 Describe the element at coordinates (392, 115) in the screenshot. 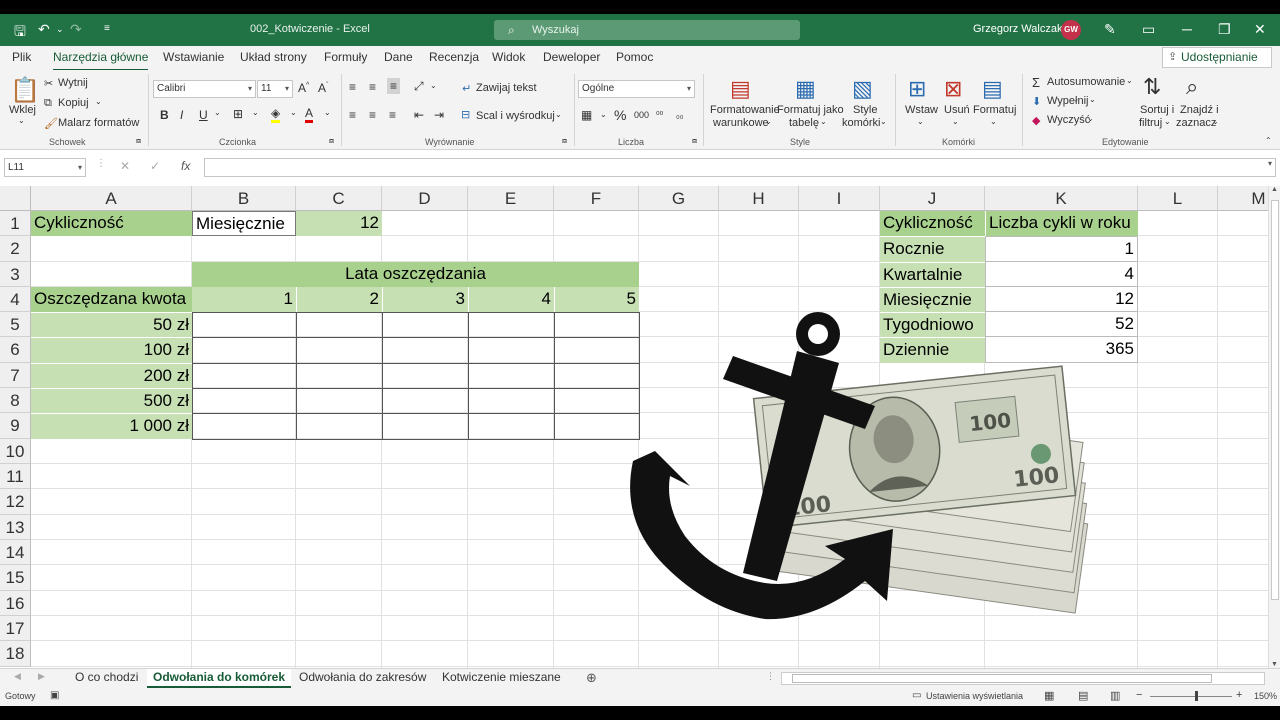

I see `align-right-icon: ≡` at that location.